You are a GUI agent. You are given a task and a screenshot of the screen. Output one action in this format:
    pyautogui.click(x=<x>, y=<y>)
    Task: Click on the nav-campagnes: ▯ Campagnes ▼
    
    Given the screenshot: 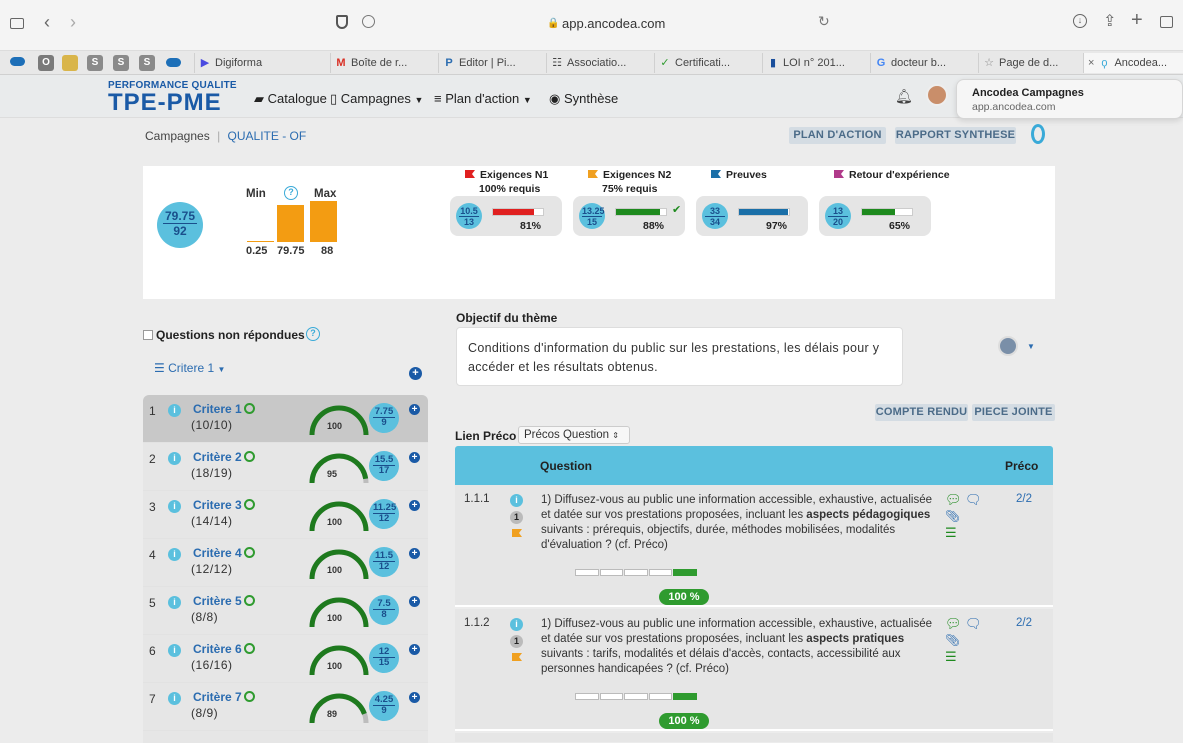 What is the action you would take?
    pyautogui.click(x=376, y=99)
    